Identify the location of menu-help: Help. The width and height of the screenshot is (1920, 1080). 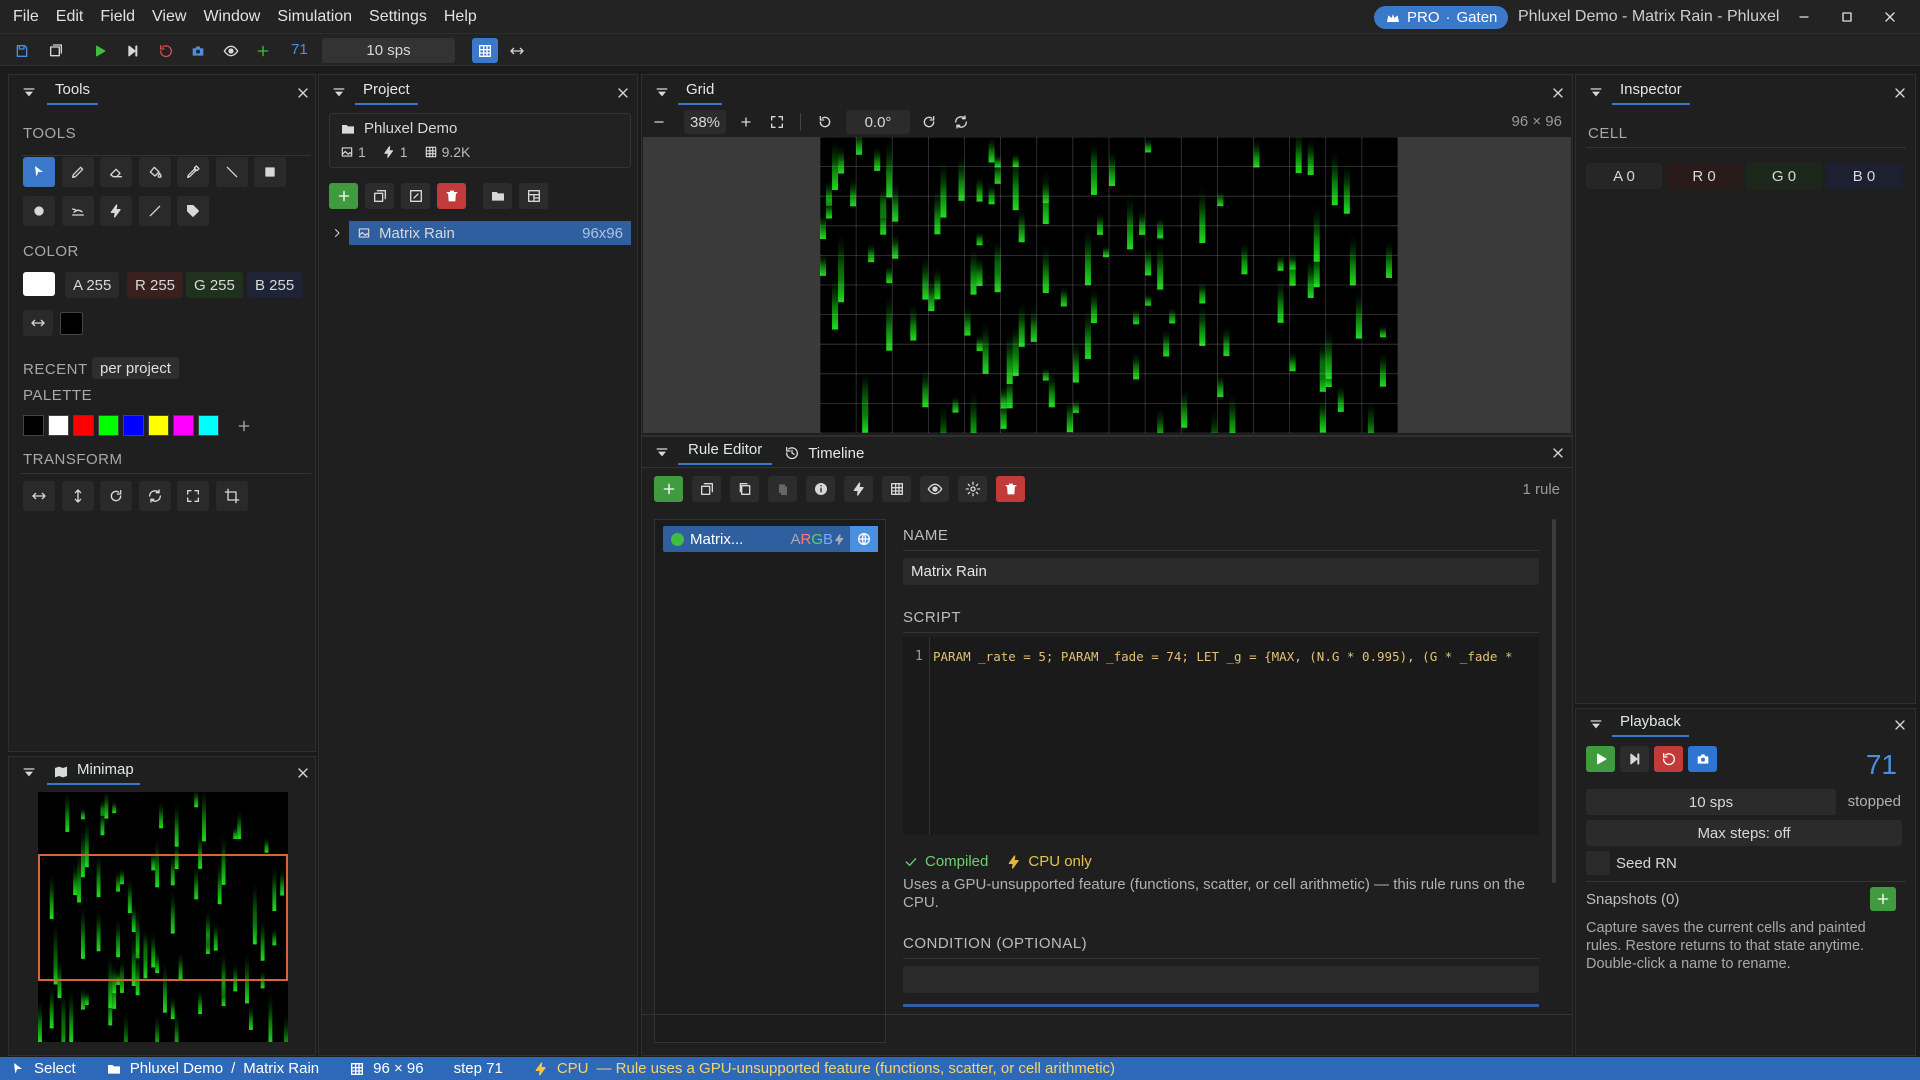
(460, 17).